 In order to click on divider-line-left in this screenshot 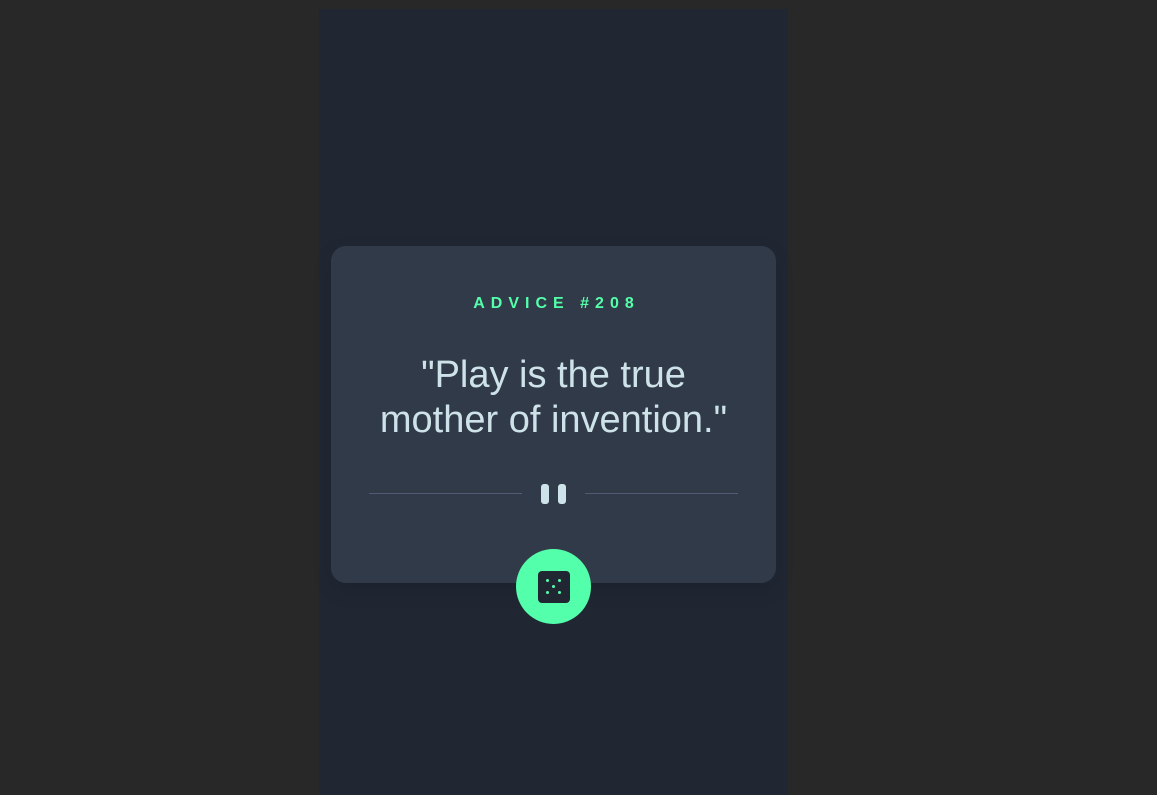, I will do `click(445, 493)`.